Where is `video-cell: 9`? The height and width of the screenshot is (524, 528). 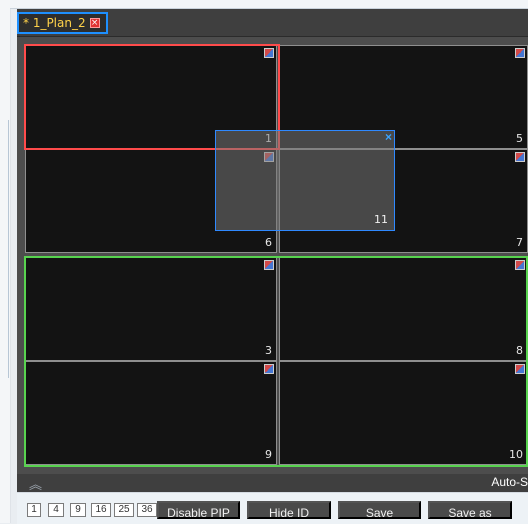 video-cell: 9 is located at coordinates (151, 413).